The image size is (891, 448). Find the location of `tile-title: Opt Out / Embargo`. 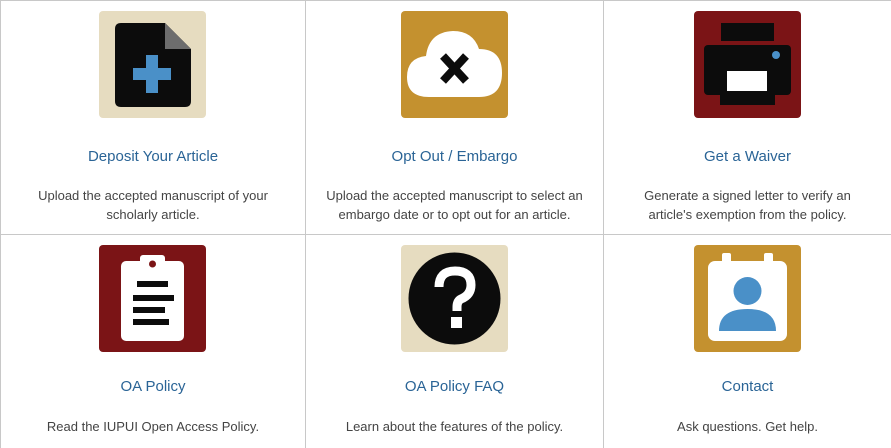

tile-title: Opt Out / Embargo is located at coordinates (454, 157).